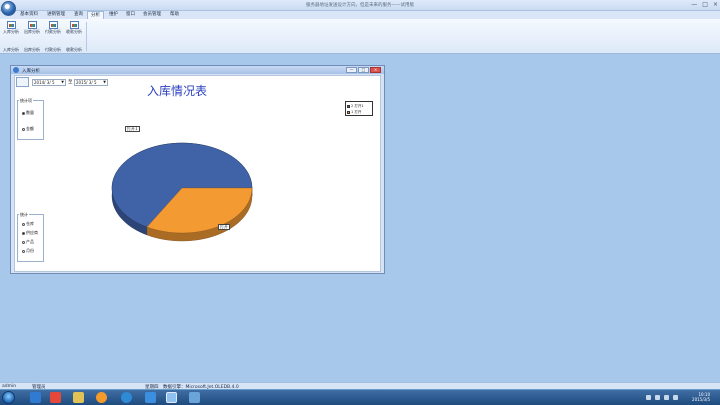 The image size is (720, 405). I want to click on child-window-controls: — □ ×, so click(363, 70).